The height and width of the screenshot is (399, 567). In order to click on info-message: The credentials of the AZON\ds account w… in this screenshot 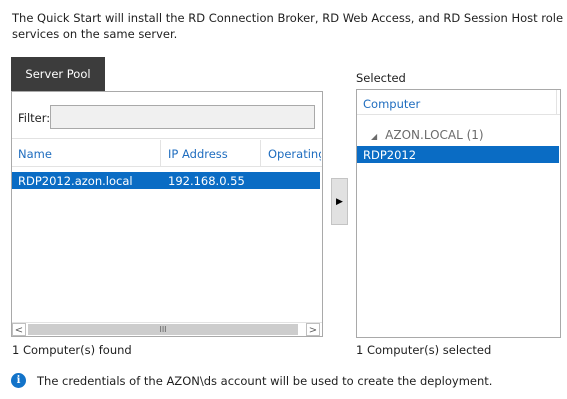, I will do `click(265, 381)`.